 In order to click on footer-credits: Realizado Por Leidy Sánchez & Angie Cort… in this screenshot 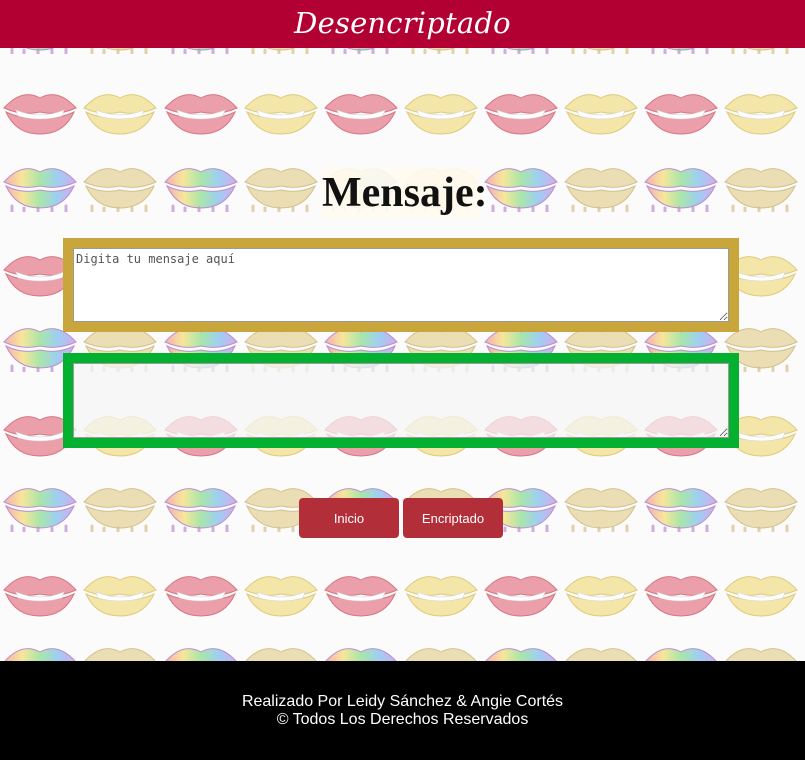, I will do `click(402, 701)`.